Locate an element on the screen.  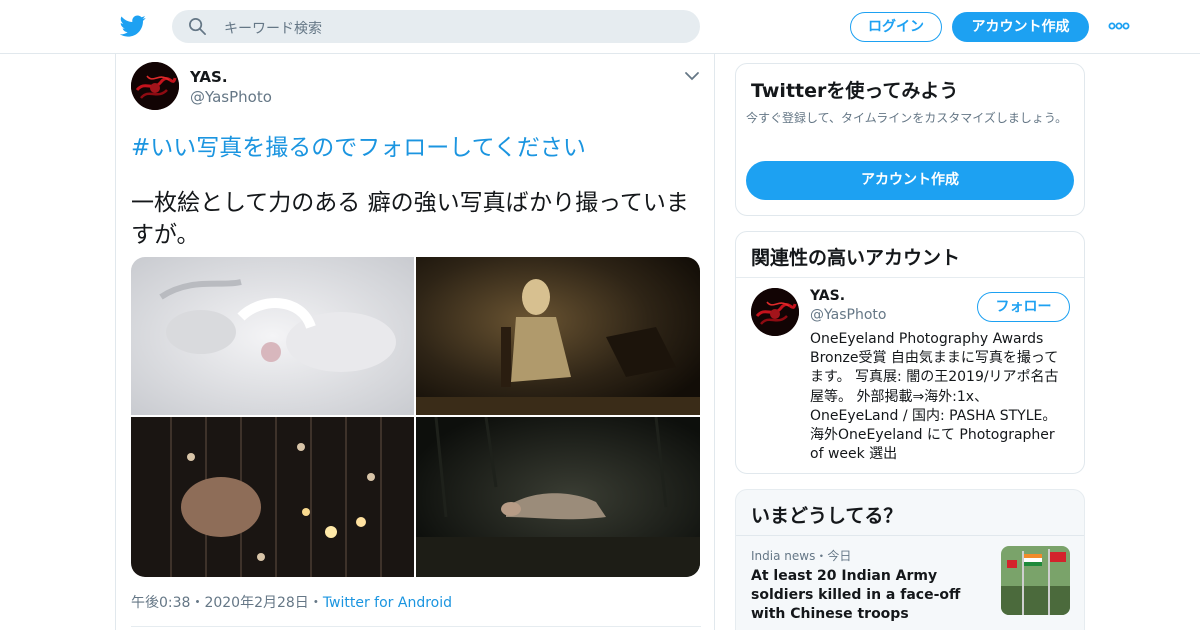
signup-card-title: Twitterを使ってみよう is located at coordinates (855, 91).